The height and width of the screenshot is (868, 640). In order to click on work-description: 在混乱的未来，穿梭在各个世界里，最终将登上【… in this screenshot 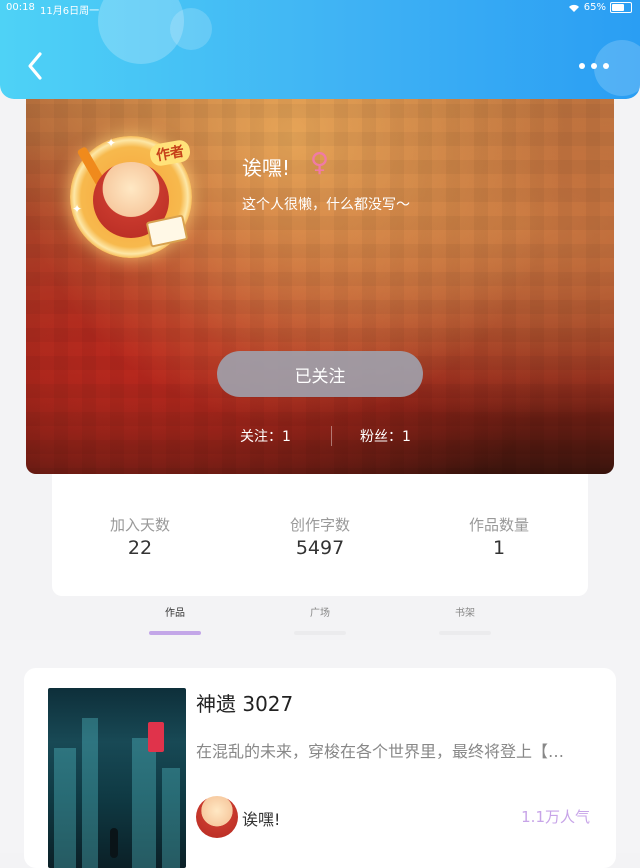, I will do `click(380, 751)`.